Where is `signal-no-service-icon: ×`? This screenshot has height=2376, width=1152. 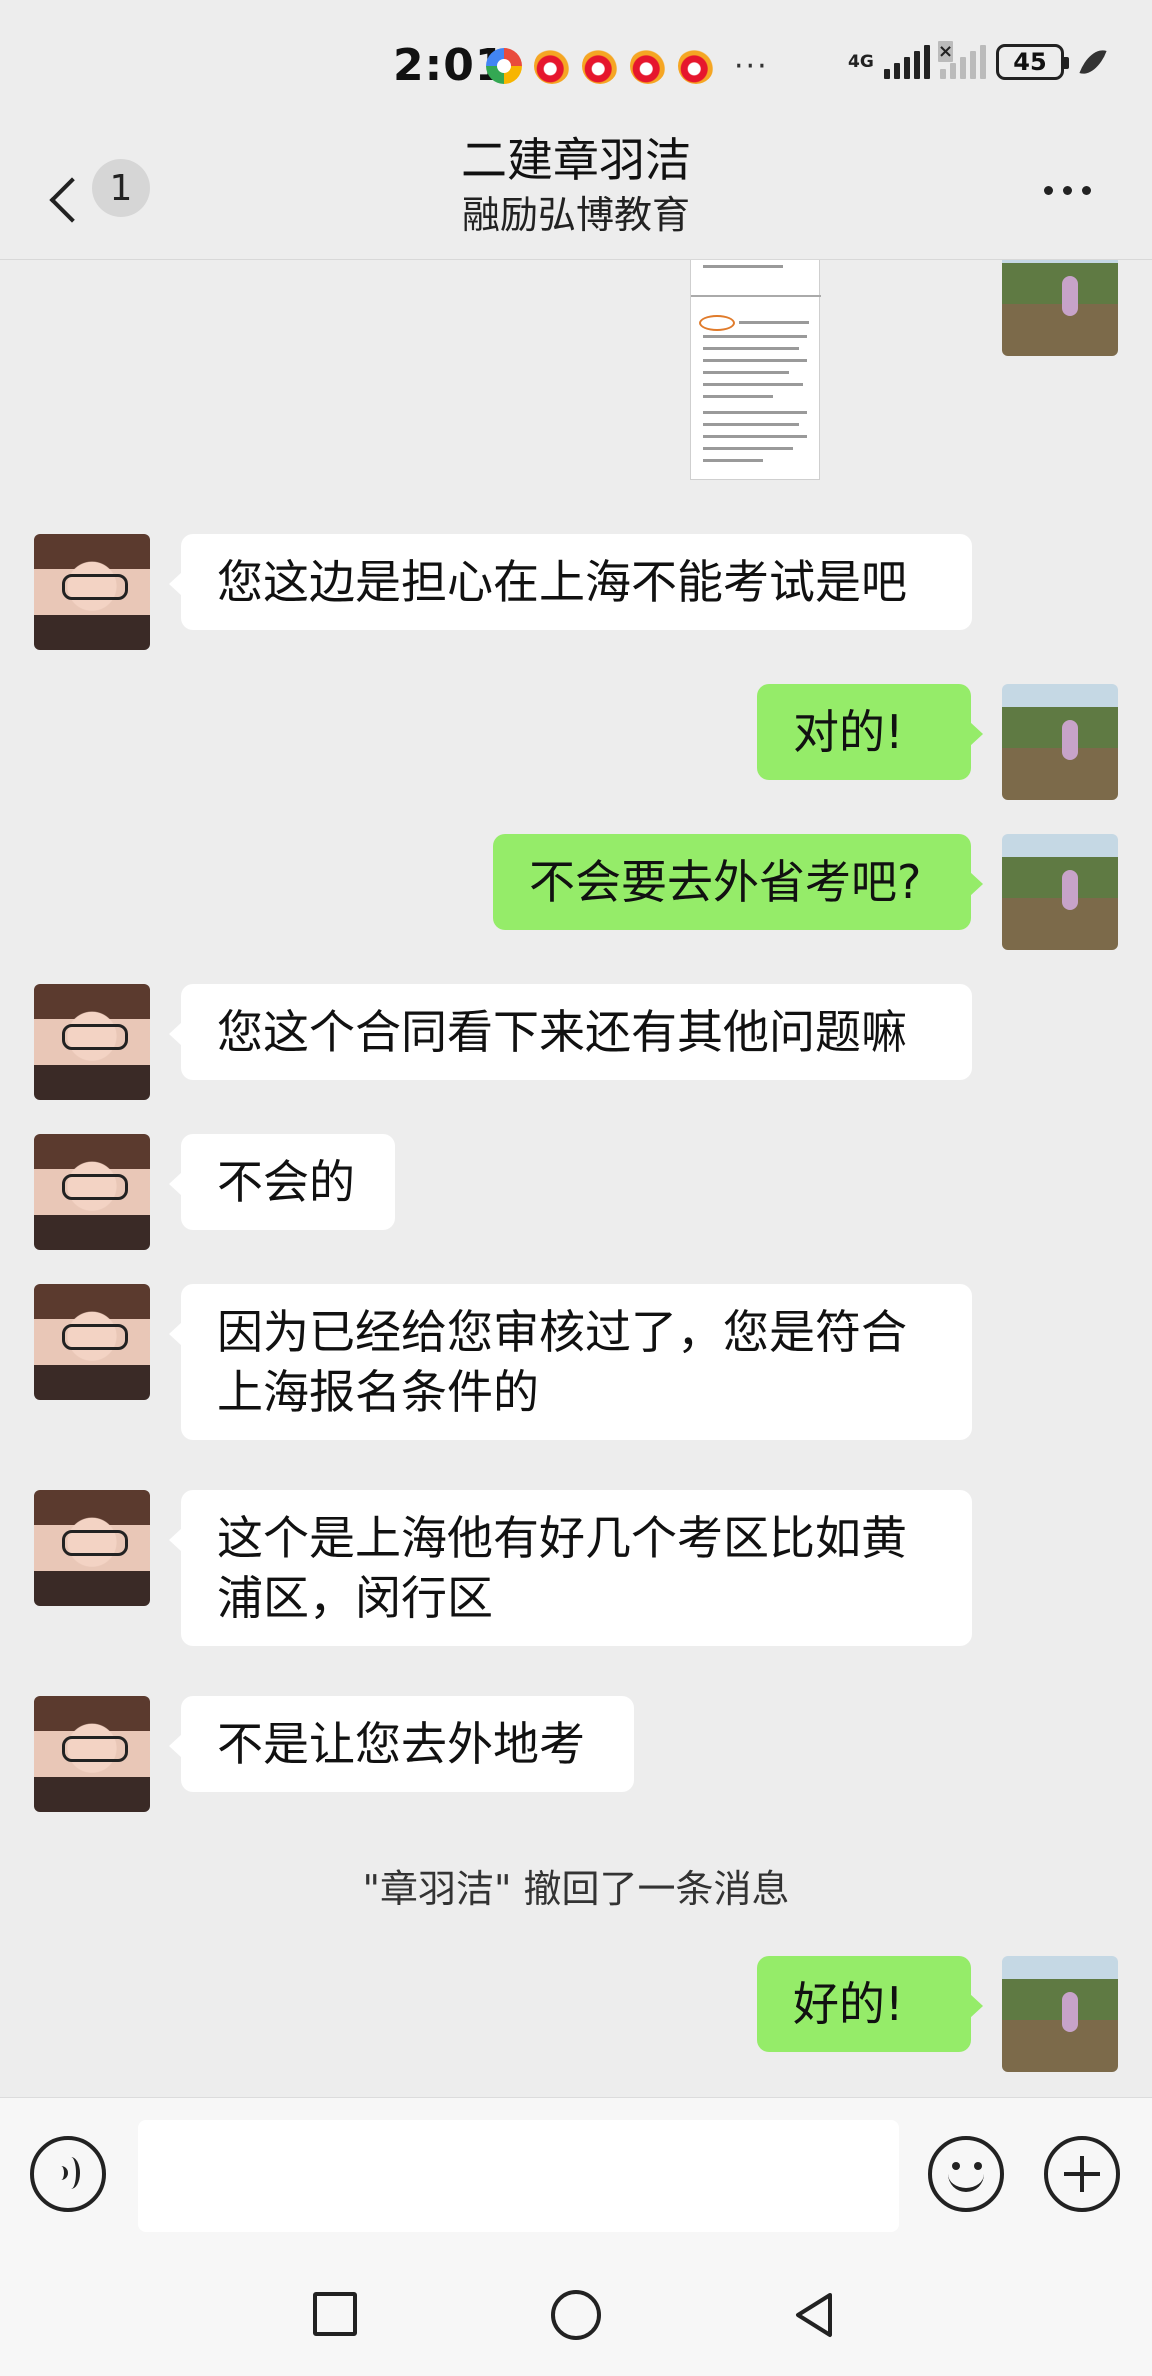 signal-no-service-icon: × is located at coordinates (962, 60).